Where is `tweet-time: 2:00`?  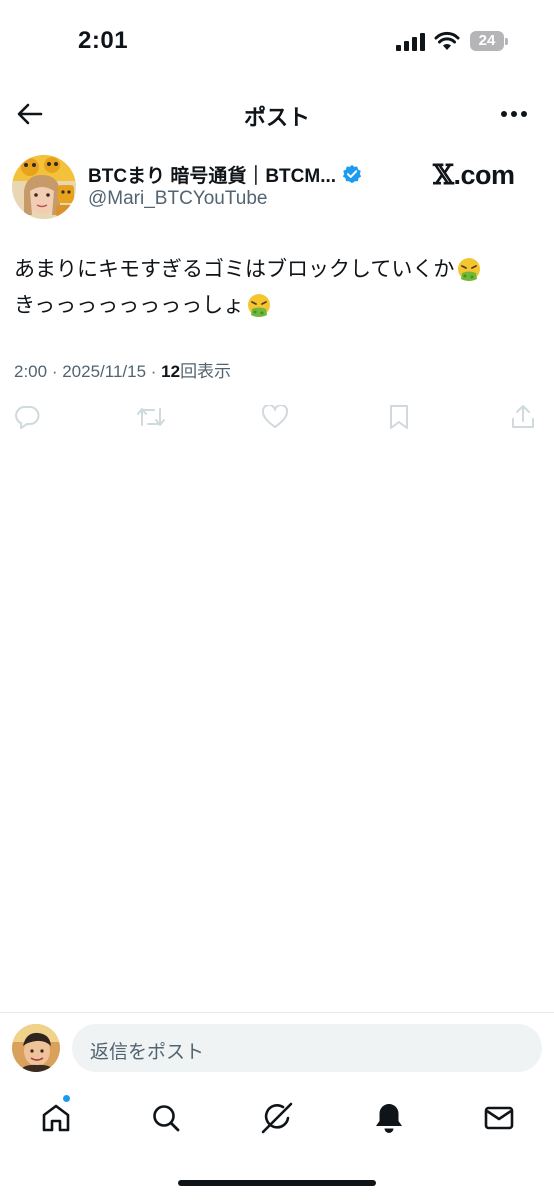 tweet-time: 2:00 is located at coordinates (30, 371).